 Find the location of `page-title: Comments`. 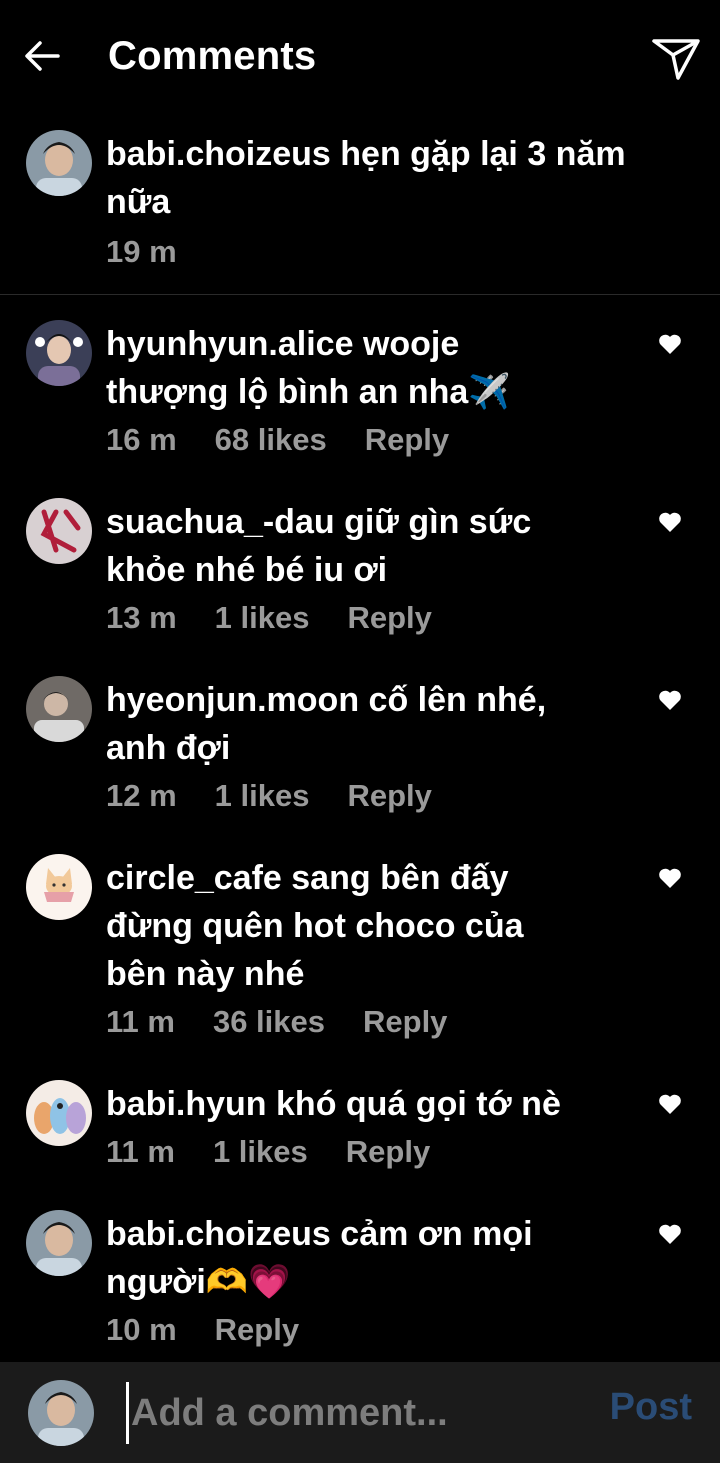

page-title: Comments is located at coordinates (212, 56).